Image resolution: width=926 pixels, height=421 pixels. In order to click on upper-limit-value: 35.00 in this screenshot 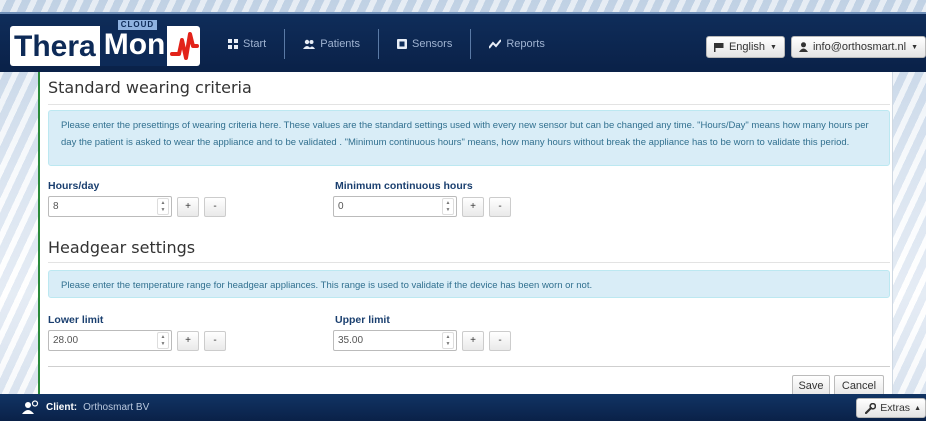, I will do `click(351, 340)`.